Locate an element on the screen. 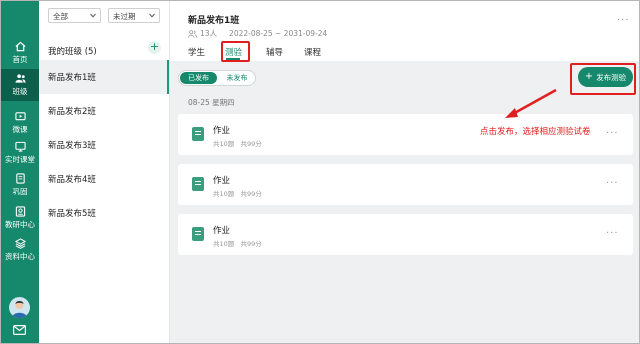 Image resolution: width=640 pixels, height=344 pixels. tab-students: 学生 is located at coordinates (196, 52).